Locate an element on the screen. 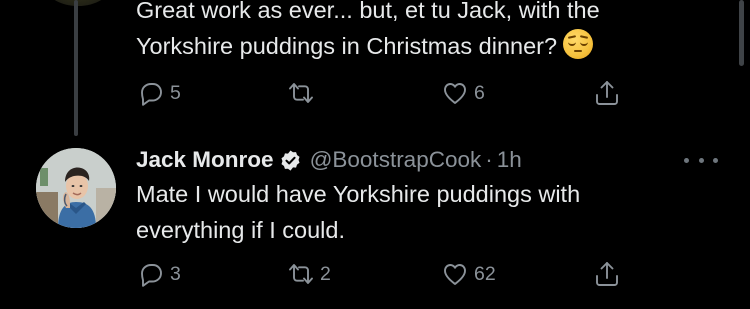 This screenshot has height=309, width=750. scrollbar is located at coordinates (741, 33).